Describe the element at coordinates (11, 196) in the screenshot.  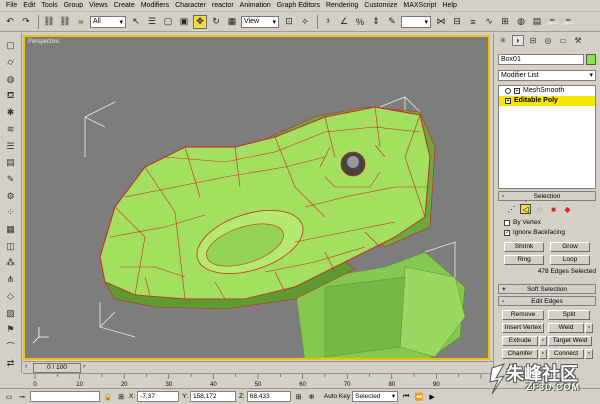
I see `gear-icon: ⚙` at that location.